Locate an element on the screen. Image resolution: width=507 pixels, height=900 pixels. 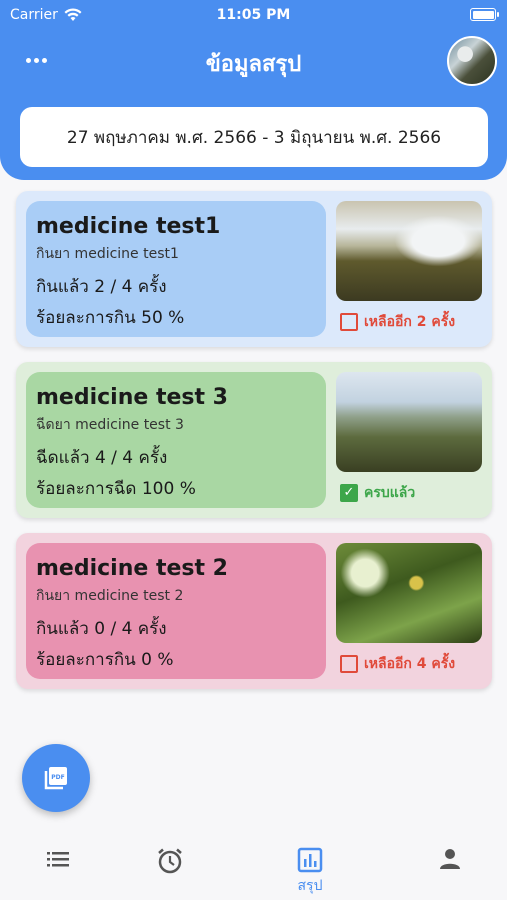
medicine-status: เหลืออีก 2 ครั้ง is located at coordinates (397, 322).